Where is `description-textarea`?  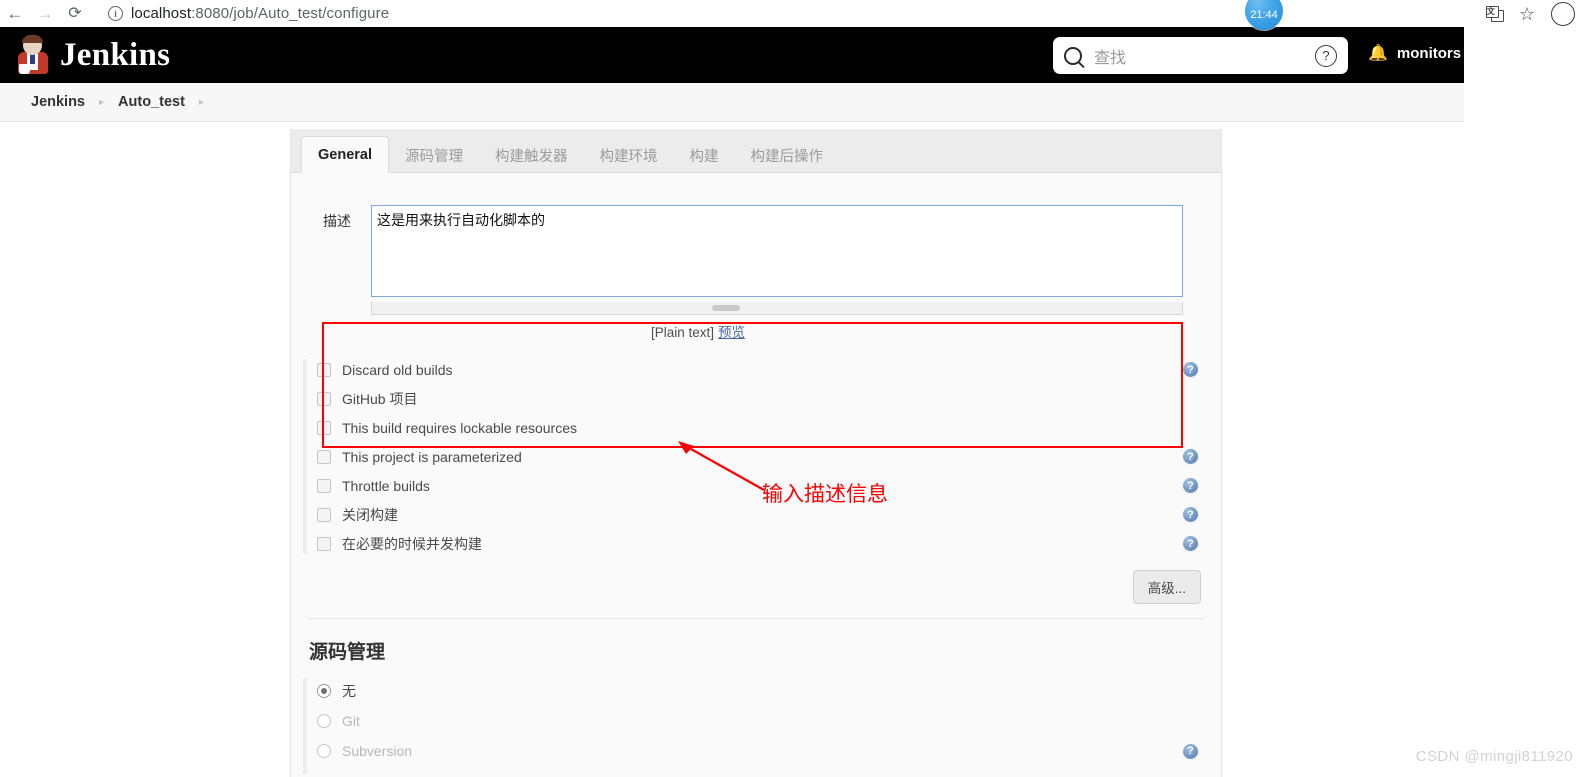
description-textarea is located at coordinates (777, 251).